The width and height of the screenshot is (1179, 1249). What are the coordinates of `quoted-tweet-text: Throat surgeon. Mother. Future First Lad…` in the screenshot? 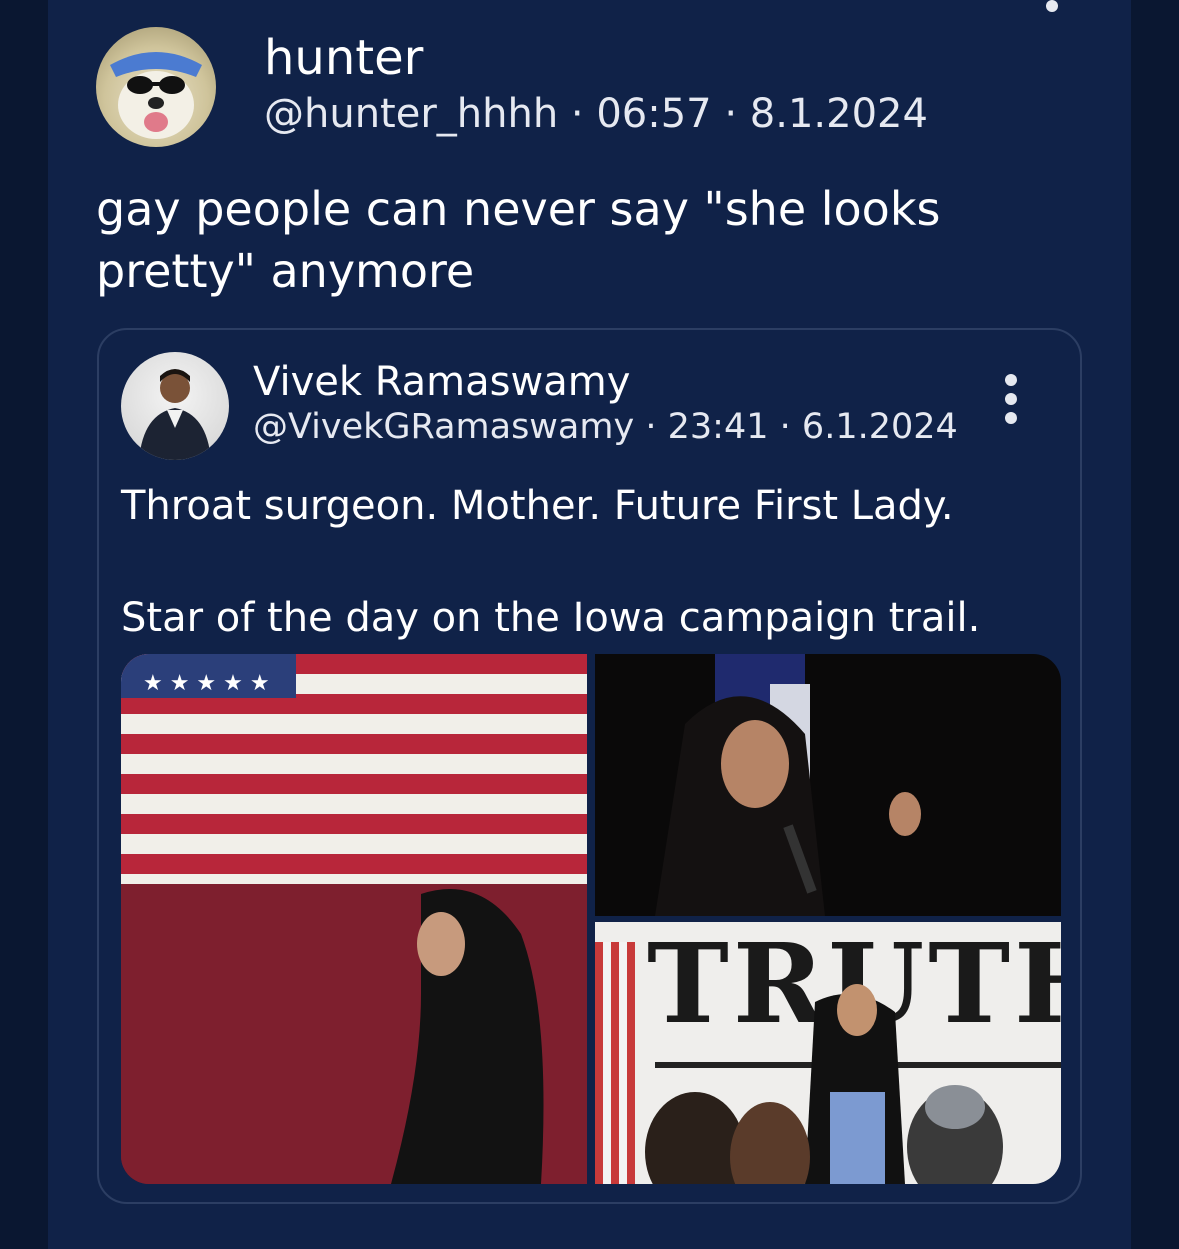 It's located at (591, 562).